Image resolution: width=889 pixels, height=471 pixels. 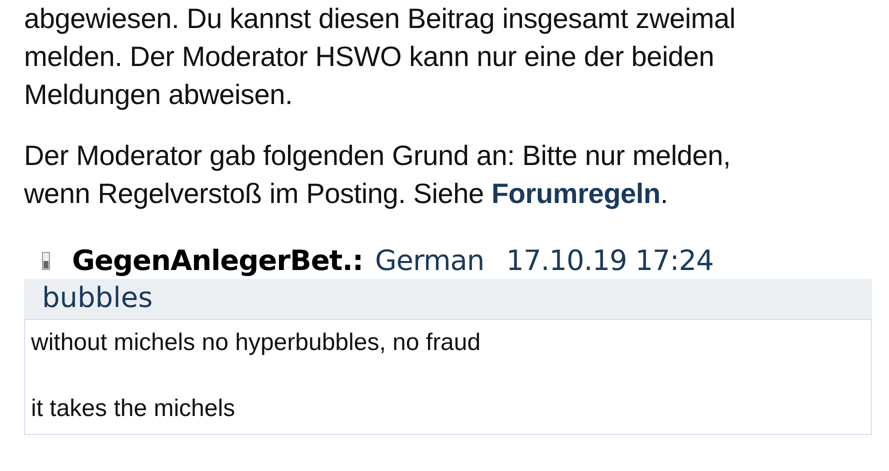 I want to click on reason-text: Der Moderator gab folgenden Grund an: Bitte nur melden, wenn Regelverstoß im Posting. Siehe Forumregeln., so click(x=378, y=175).